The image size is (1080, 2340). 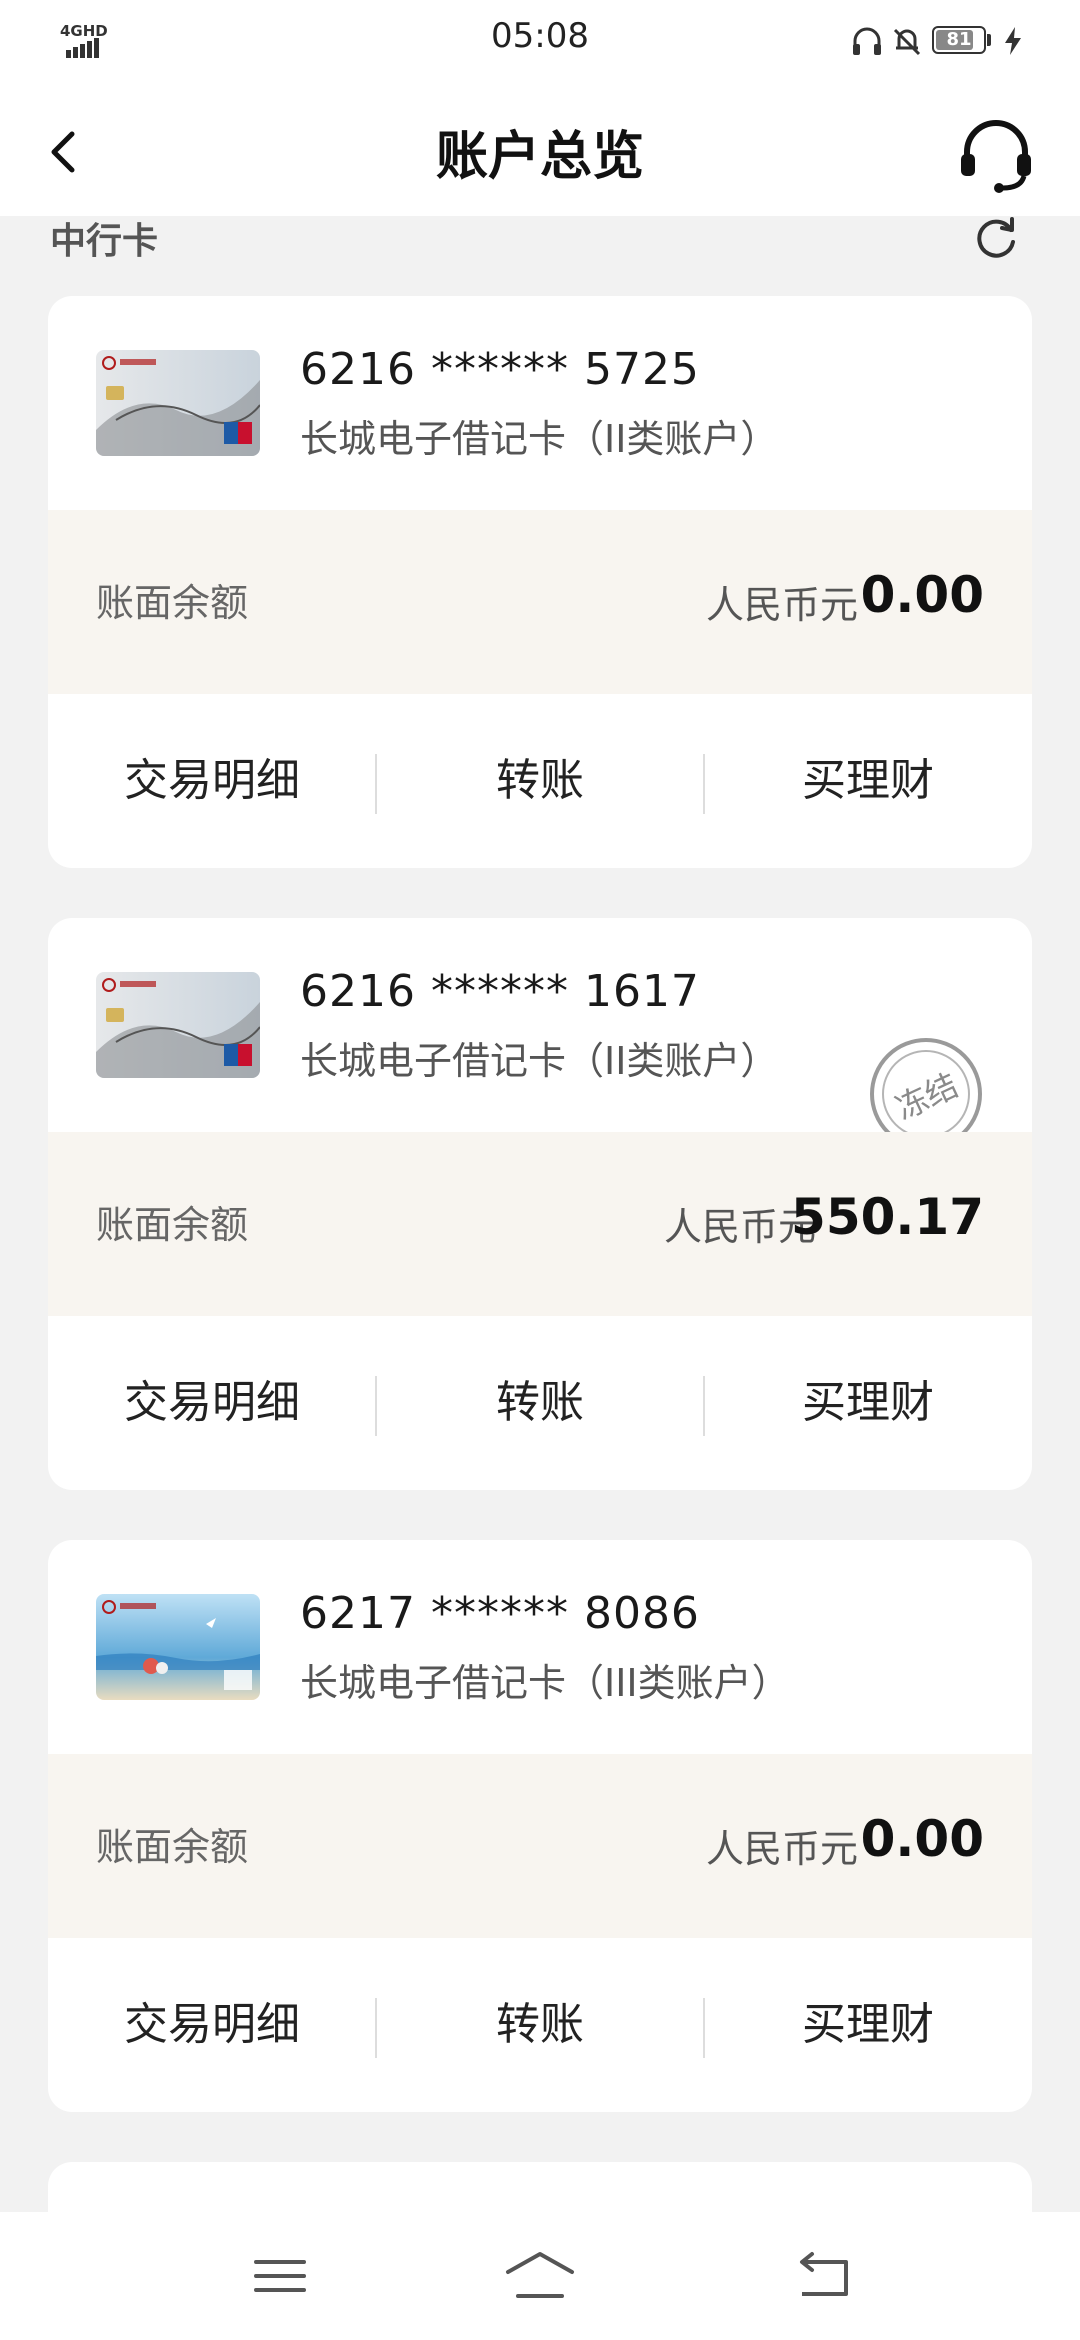 I want to click on charging-icon, so click(x=1013, y=41).